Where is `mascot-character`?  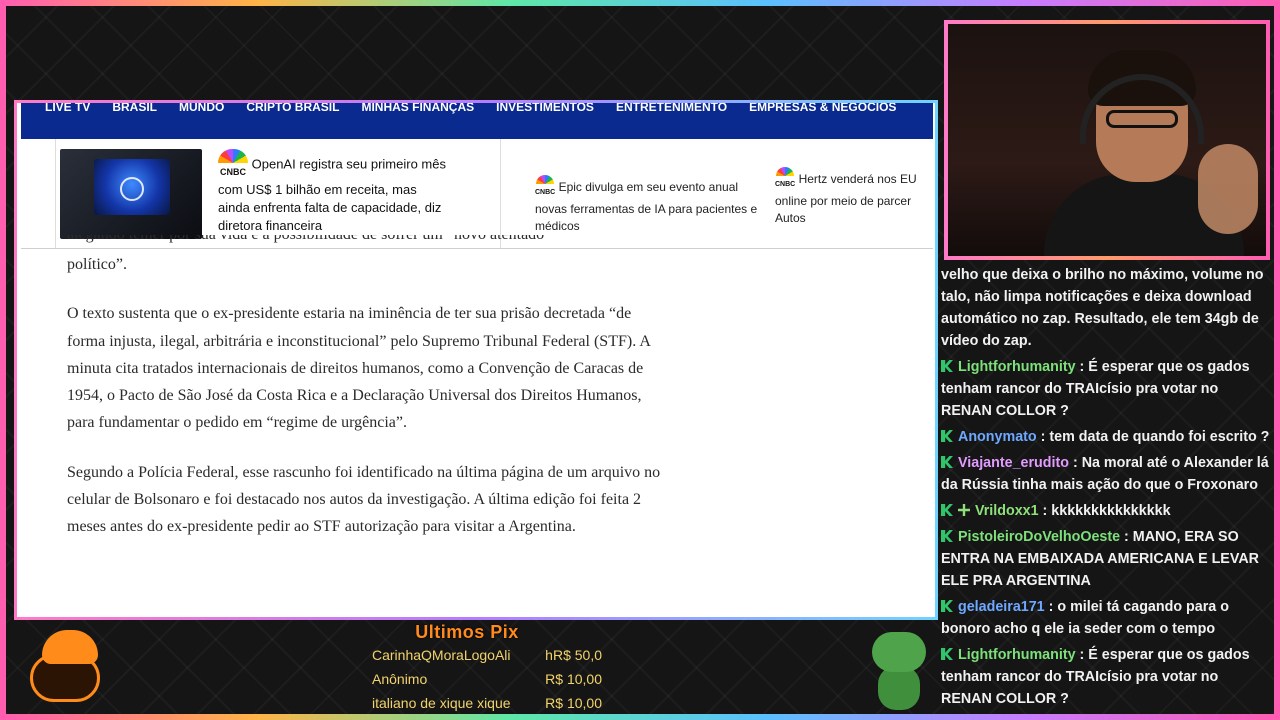 mascot-character is located at coordinates (64, 668).